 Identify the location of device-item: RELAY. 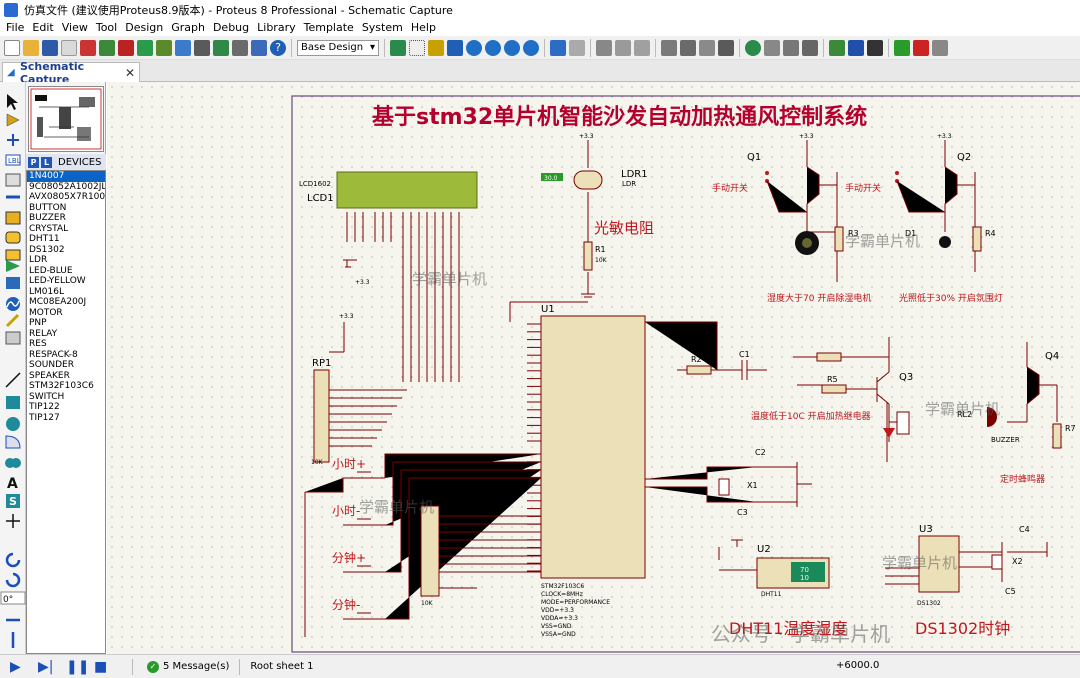
(66, 334).